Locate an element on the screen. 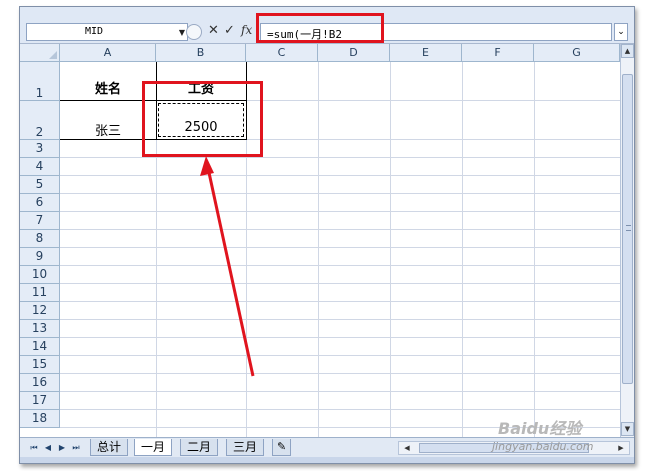 The image size is (653, 471). arrow-head is located at coordinates (207, 166).